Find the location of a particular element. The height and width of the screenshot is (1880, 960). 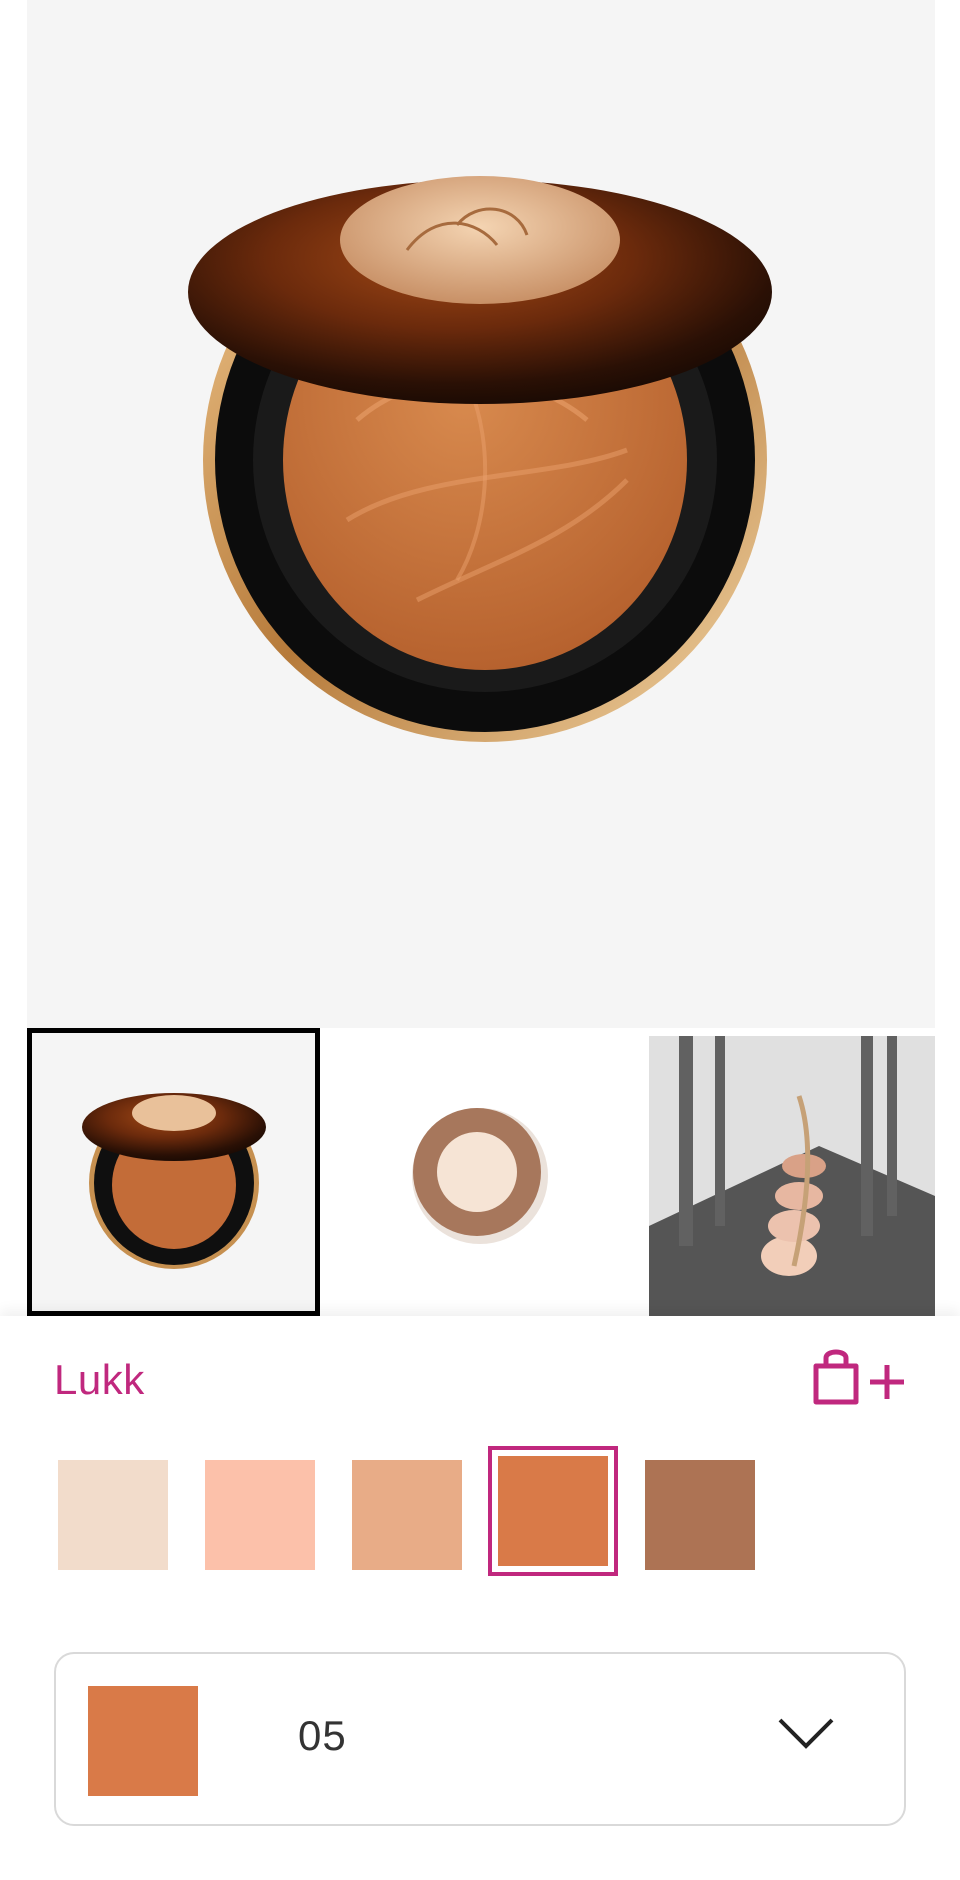

thumbnail-compact-top is located at coordinates (480, 1176).